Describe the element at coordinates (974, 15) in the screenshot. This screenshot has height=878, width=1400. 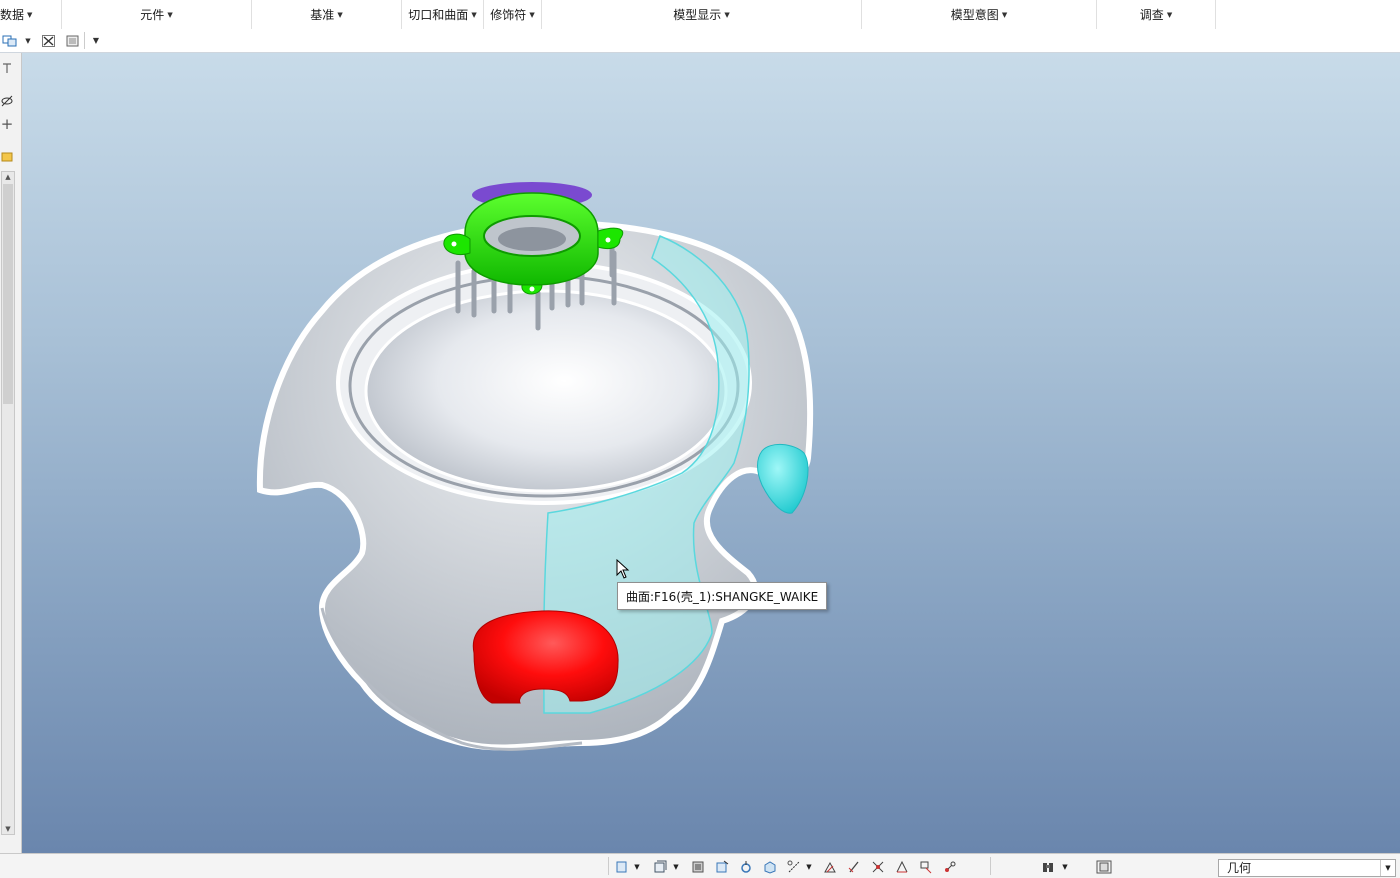
I see `ribbon-group-label: 模型意图` at that location.